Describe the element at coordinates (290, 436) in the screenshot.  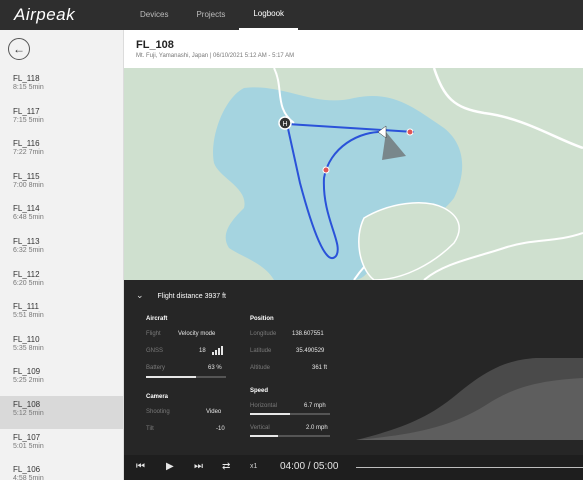
I see `vertical-speed-bar` at that location.